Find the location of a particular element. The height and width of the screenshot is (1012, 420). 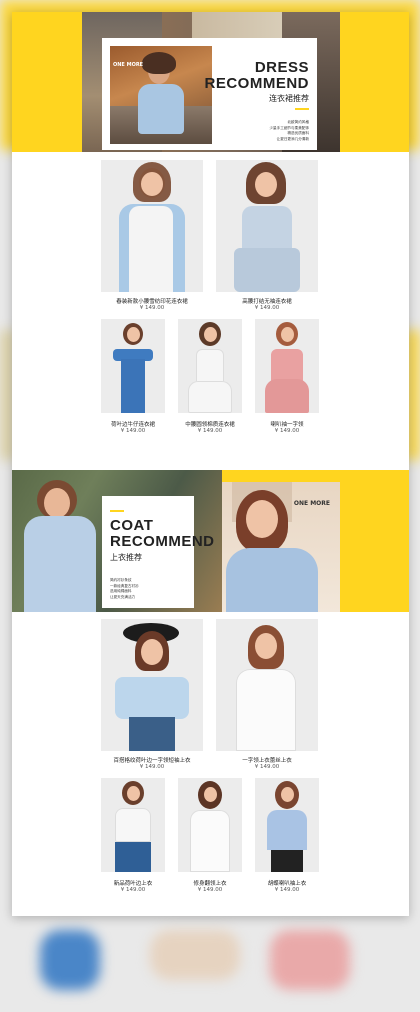

coat-accent-bar is located at coordinates (117, 511).